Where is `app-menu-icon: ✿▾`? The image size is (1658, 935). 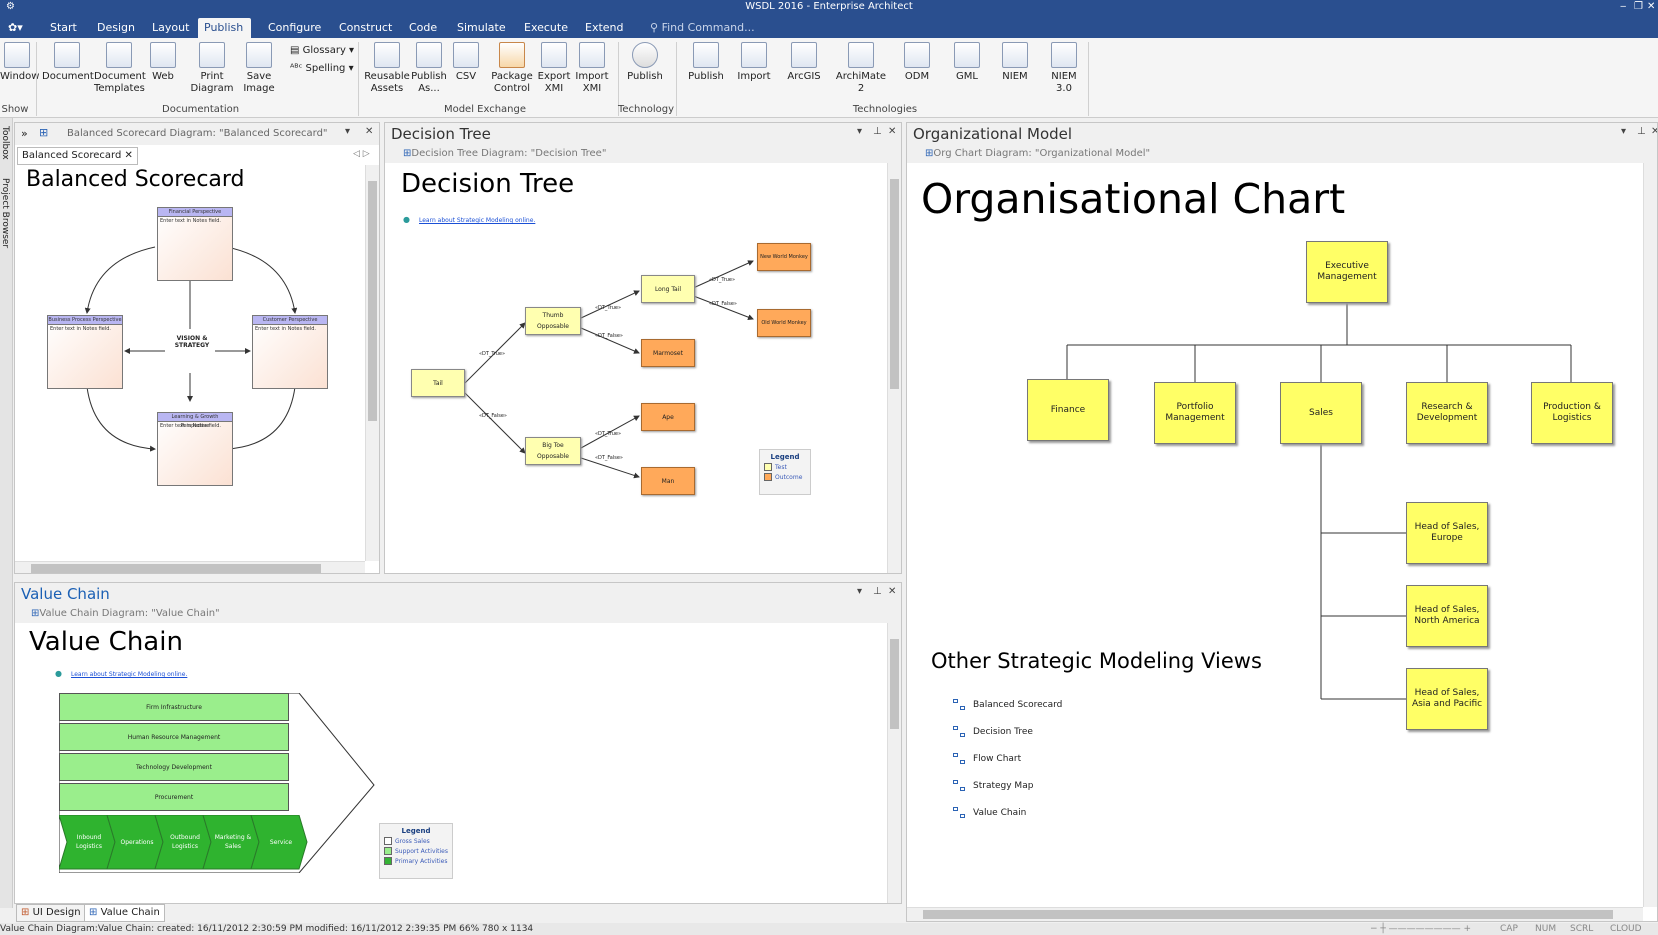 app-menu-icon: ✿▾ is located at coordinates (15, 28).